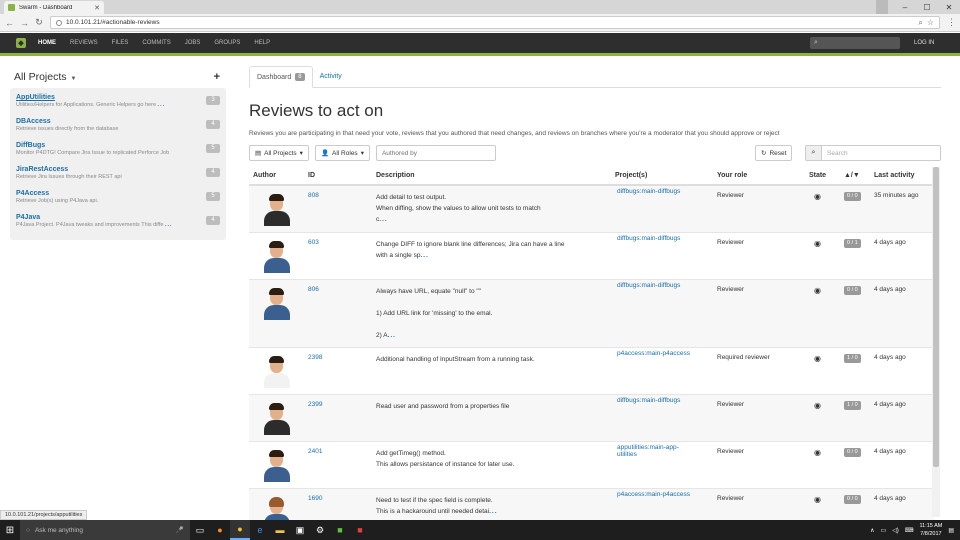 The image size is (960, 540). I want to click on login-link: LOG IN, so click(924, 43).